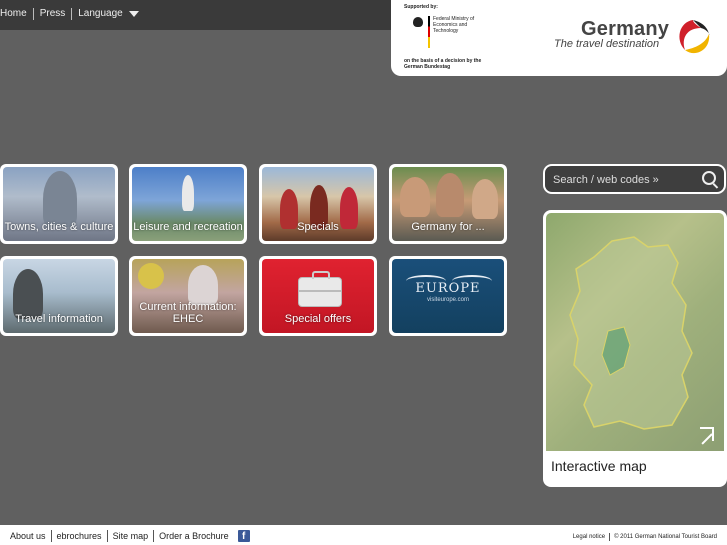  I want to click on legal-notice-link: Legal notice, so click(590, 537).